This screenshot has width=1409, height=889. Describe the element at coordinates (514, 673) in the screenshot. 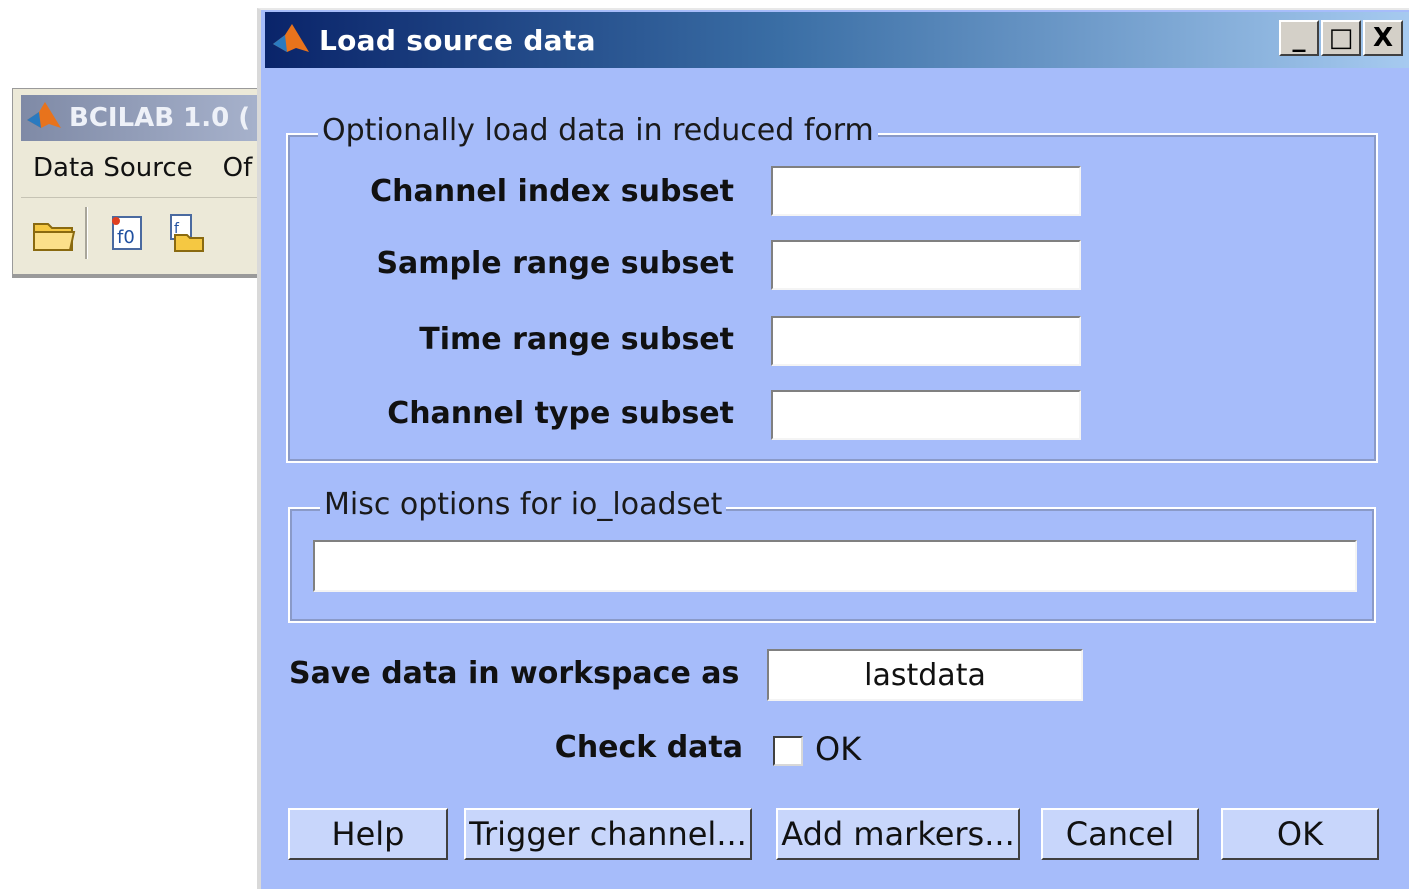

I see `save-workspace-label: Save data in workspace as` at that location.